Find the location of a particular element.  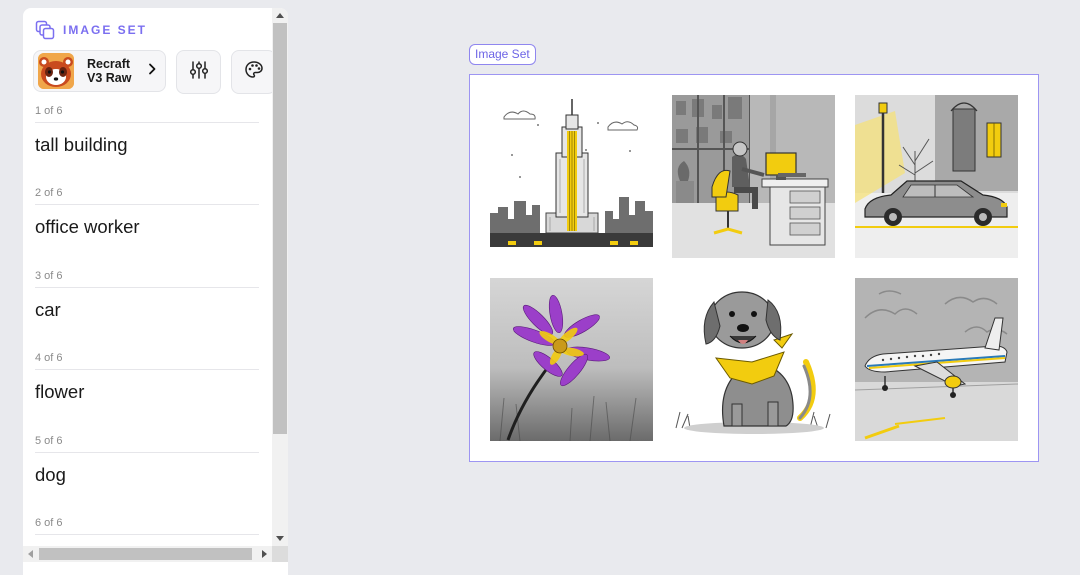

vertical-scrollbar is located at coordinates (280, 277).